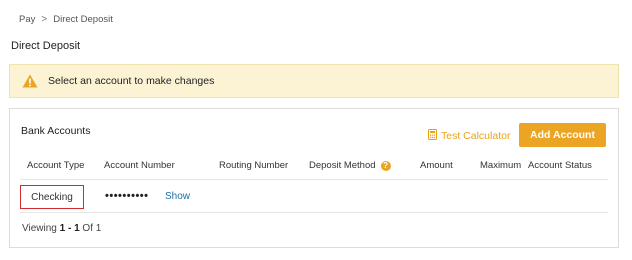 This screenshot has width=632, height=260. What do you see at coordinates (127, 196) in the screenshot?
I see `account-number-masked: ••••••••••` at bounding box center [127, 196].